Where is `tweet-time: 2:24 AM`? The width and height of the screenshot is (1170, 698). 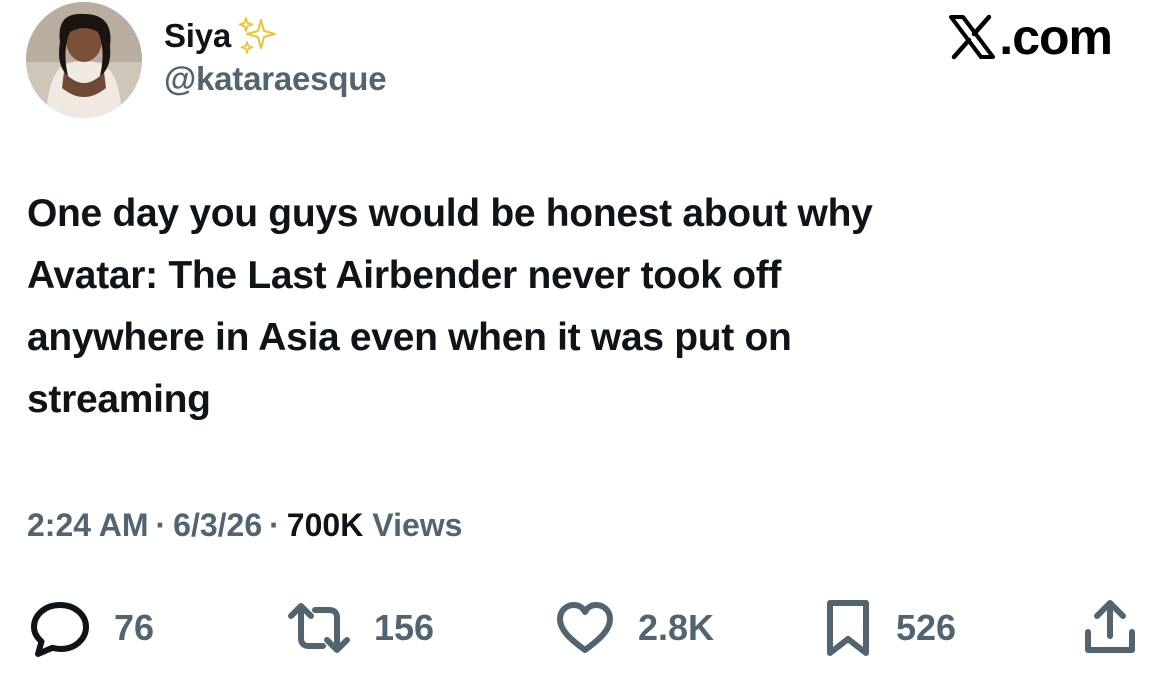
tweet-time: 2:24 AM is located at coordinates (88, 525).